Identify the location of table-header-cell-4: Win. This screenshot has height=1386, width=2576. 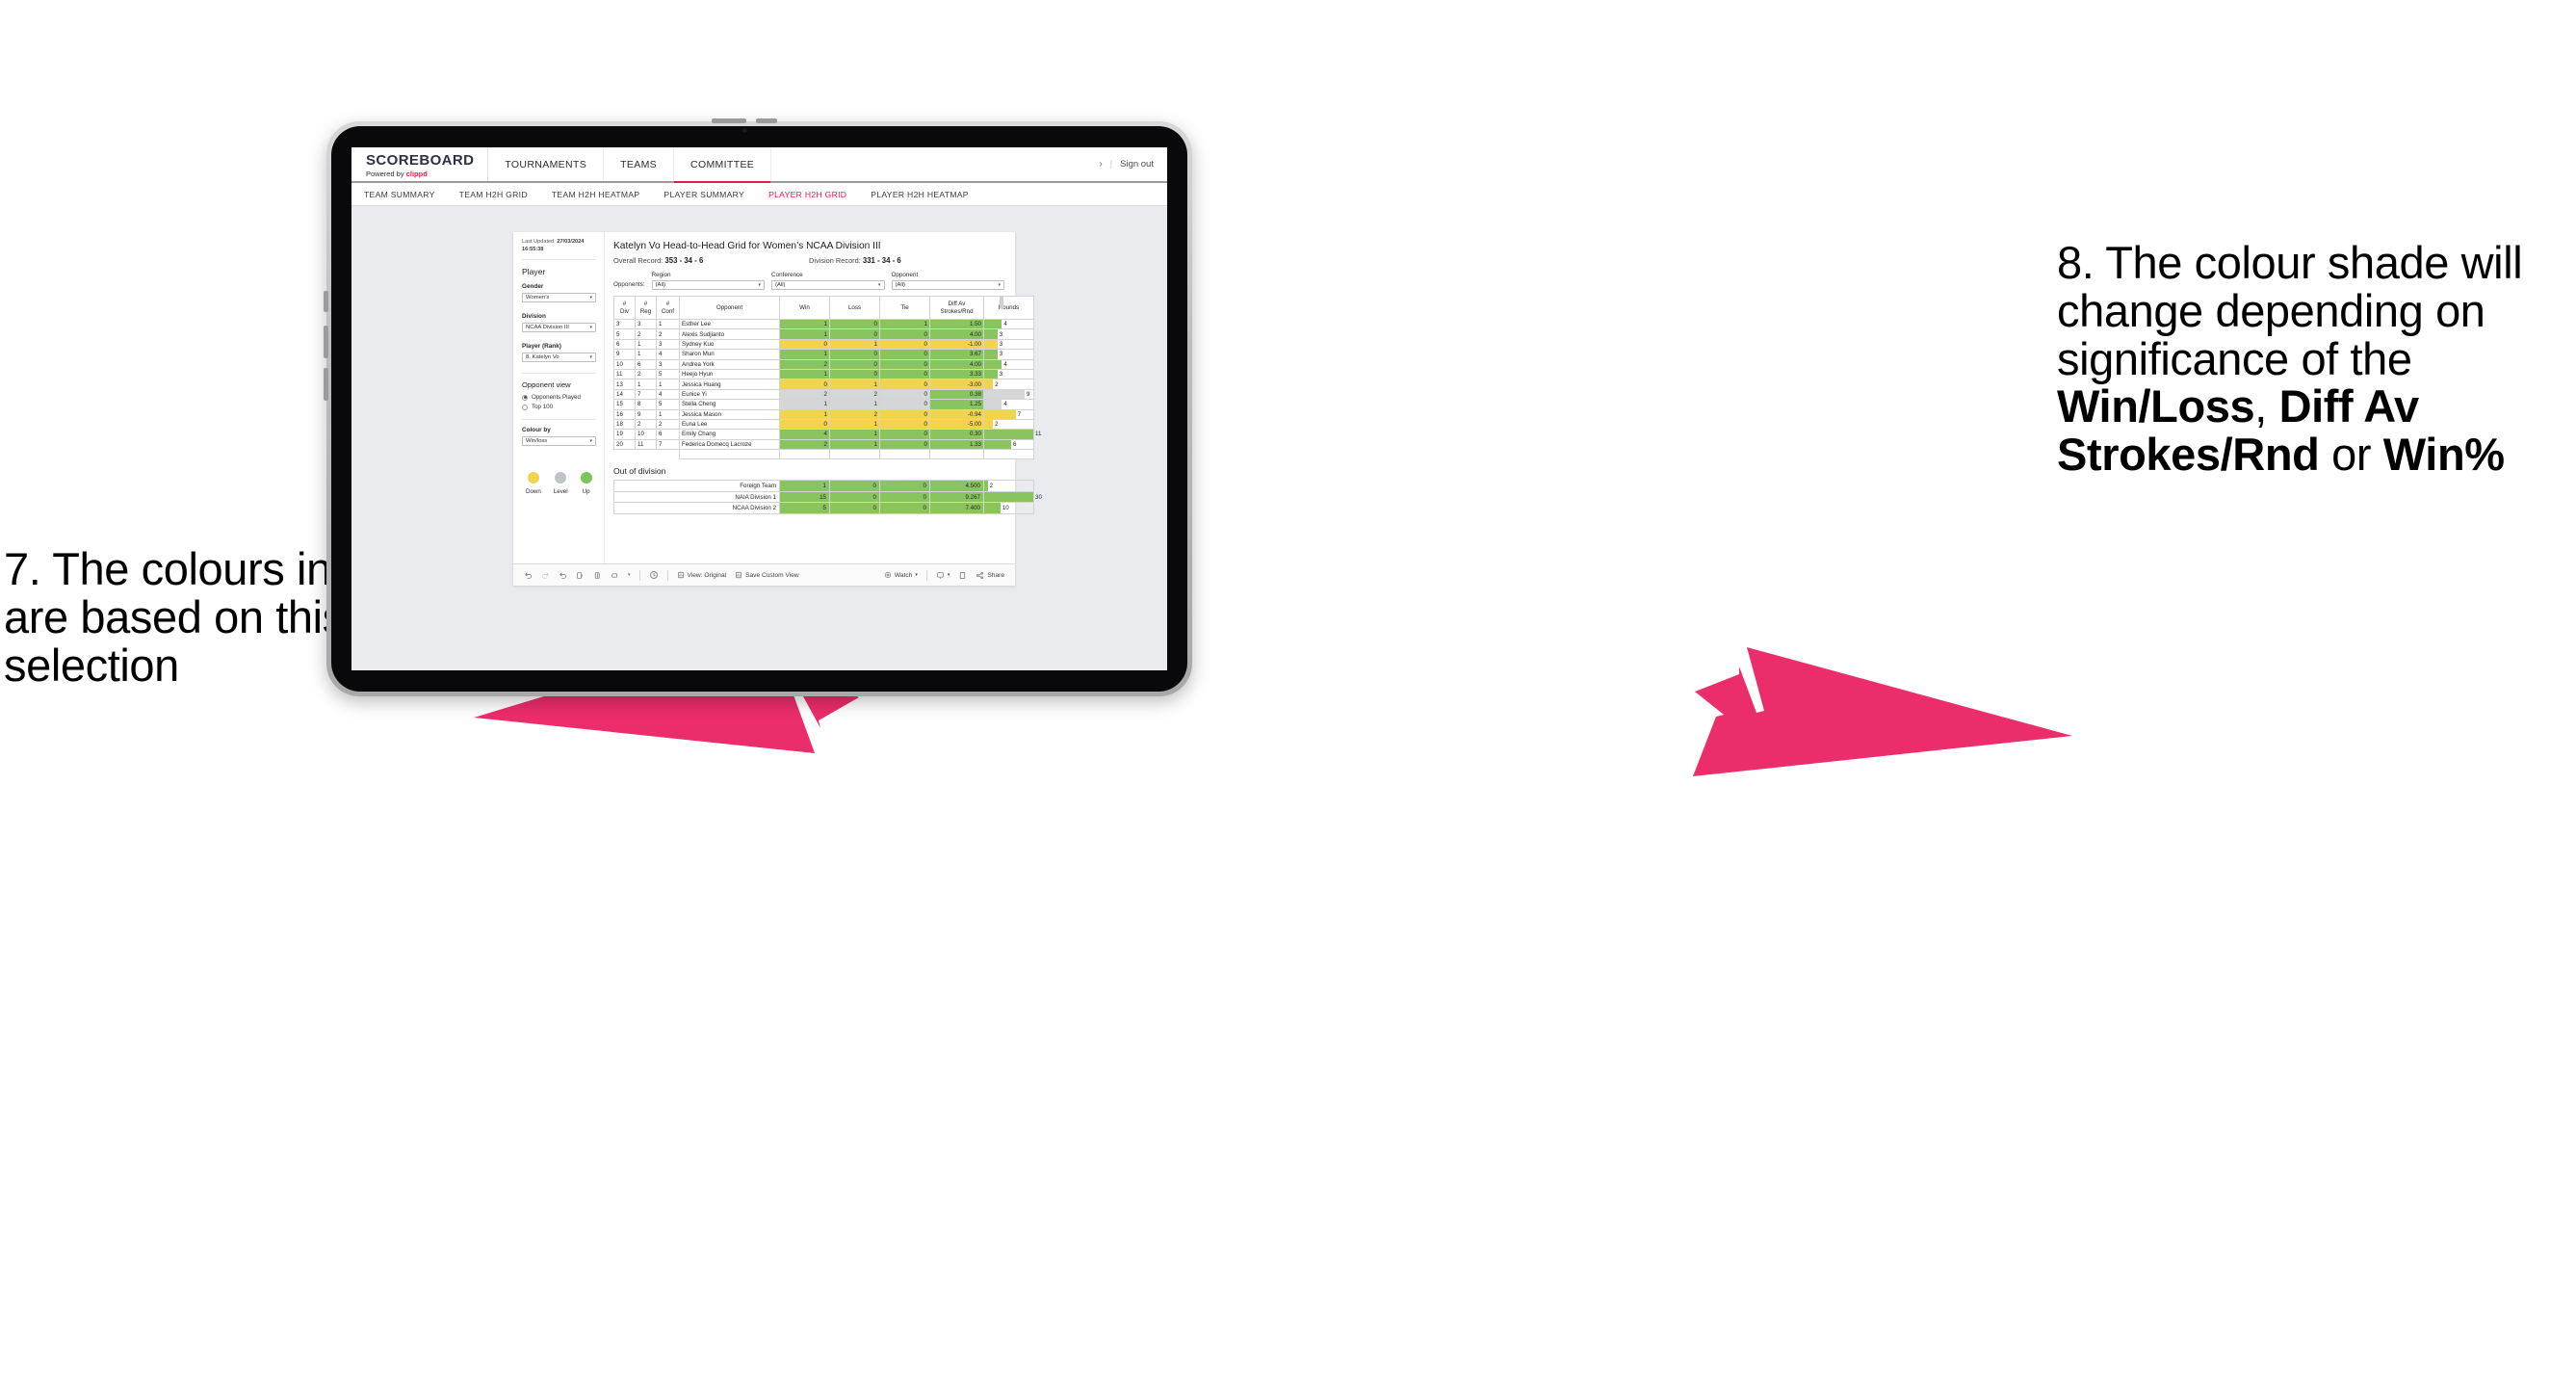
(804, 308).